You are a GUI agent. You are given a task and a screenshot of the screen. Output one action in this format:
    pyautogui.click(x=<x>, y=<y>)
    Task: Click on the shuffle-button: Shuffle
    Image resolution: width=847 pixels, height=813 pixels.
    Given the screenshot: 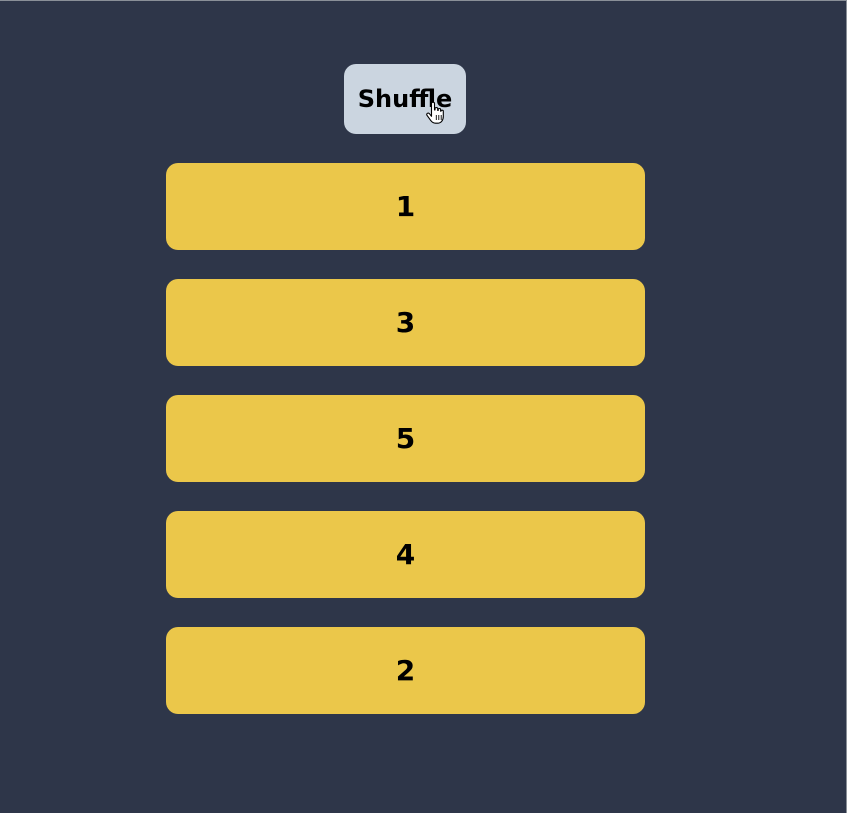 What is the action you would take?
    pyautogui.click(x=405, y=99)
    